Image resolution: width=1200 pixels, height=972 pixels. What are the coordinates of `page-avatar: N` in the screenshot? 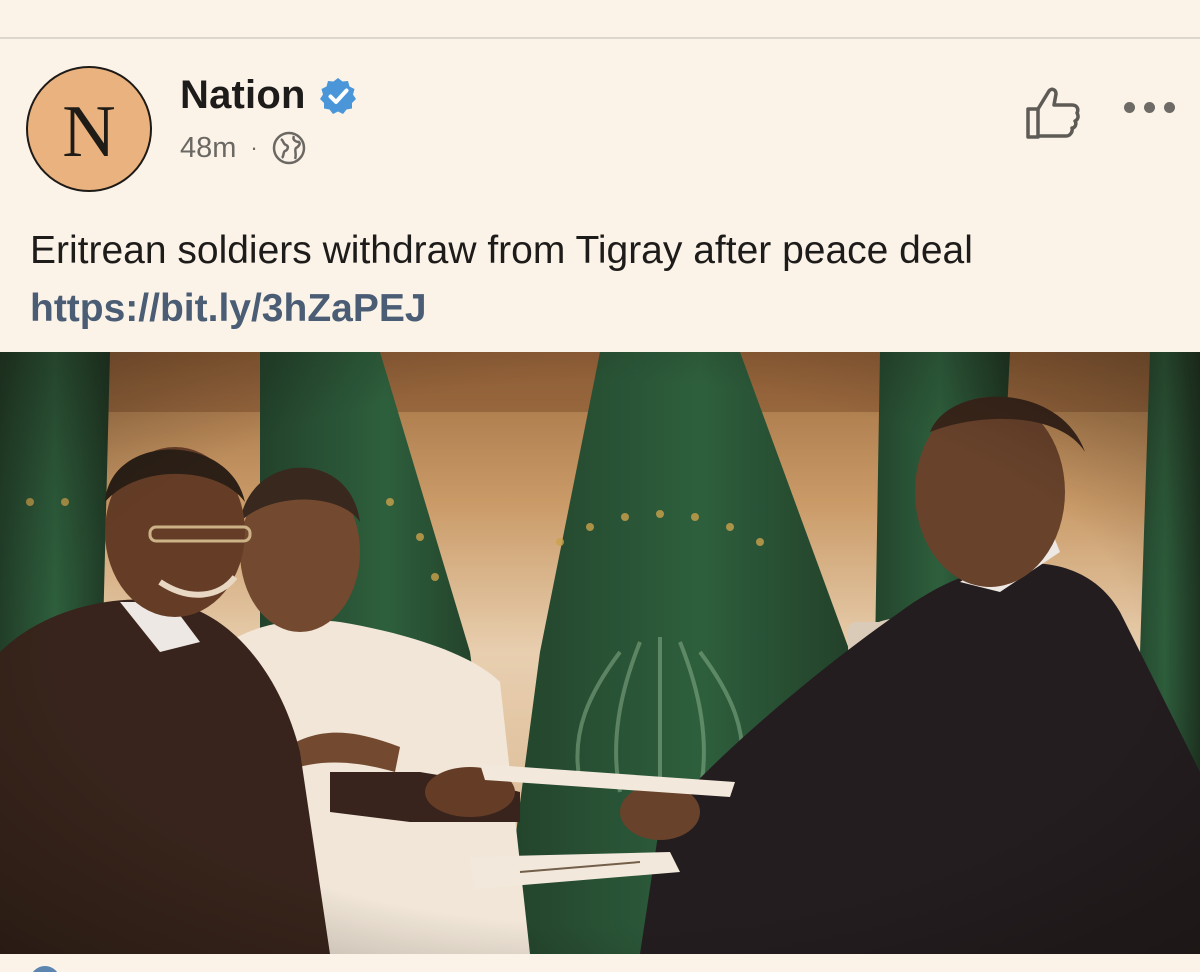 It's located at (89, 129).